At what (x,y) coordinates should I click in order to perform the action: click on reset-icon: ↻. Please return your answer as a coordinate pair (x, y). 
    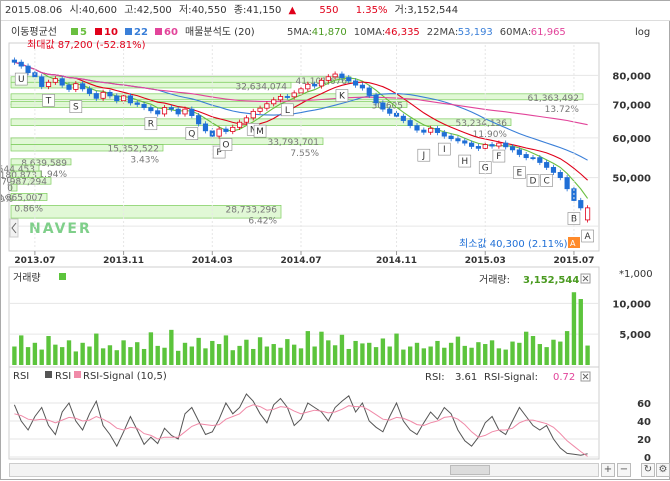
    Looking at the image, I should click on (648, 470).